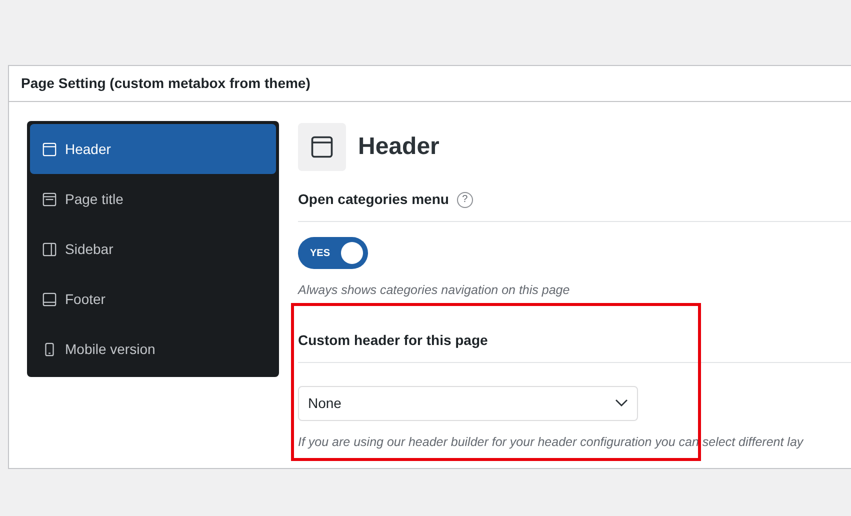 The width and height of the screenshot is (851, 516). I want to click on chevron-down-icon, so click(621, 403).